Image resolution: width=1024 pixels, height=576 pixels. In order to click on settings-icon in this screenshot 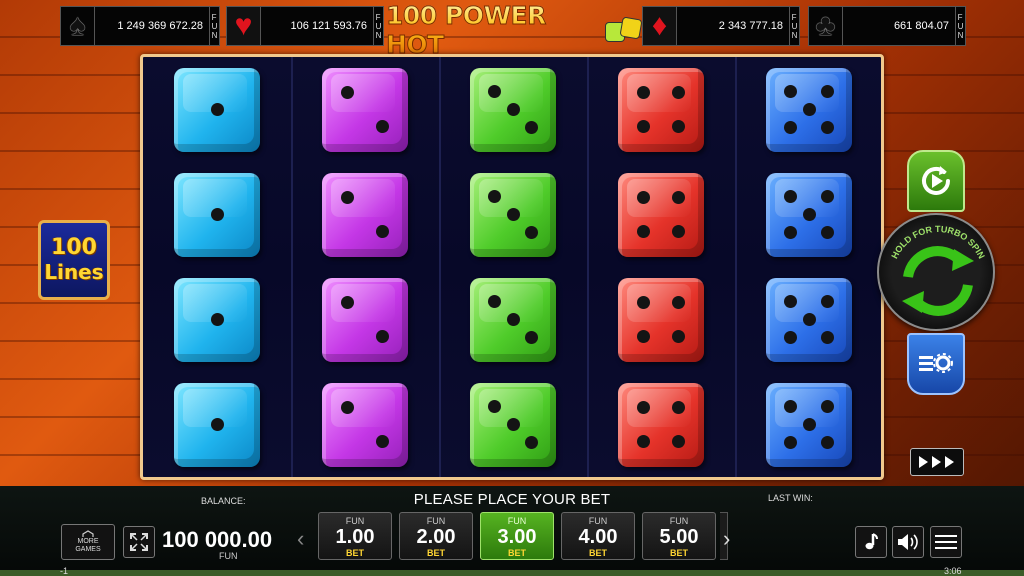, I will do `click(936, 363)`.